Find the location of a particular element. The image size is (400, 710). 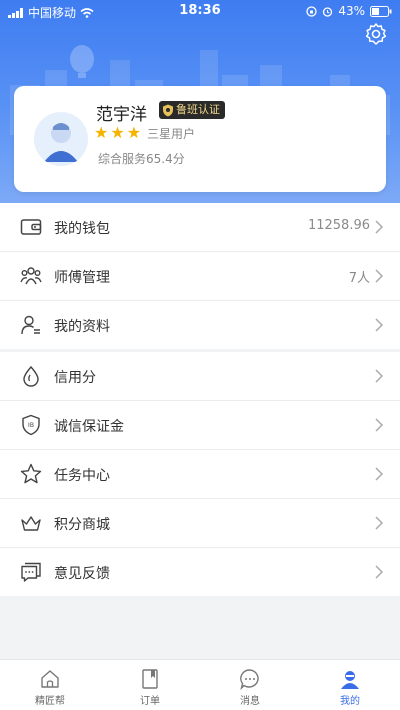

shield-badge-icon is located at coordinates (168, 110).